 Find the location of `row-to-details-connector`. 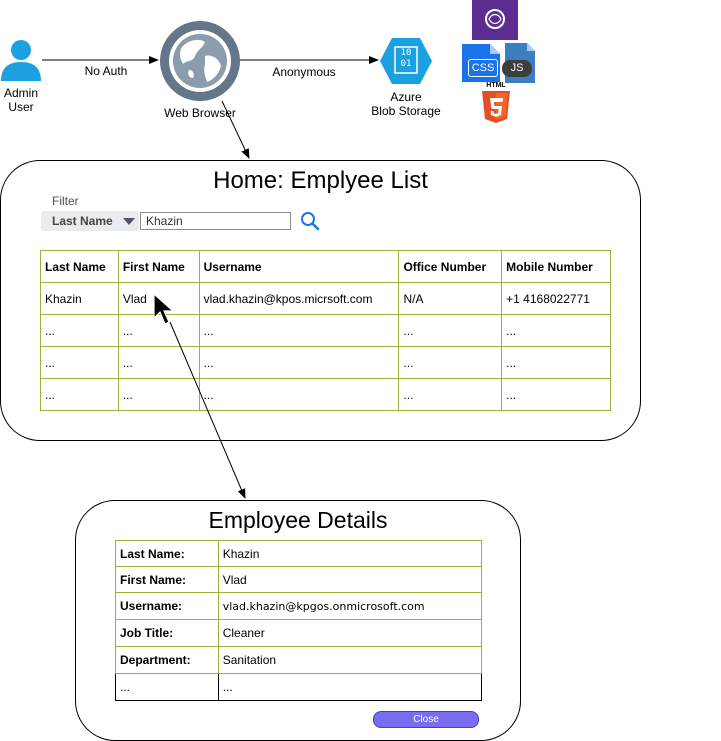

row-to-details-connector is located at coordinates (207, 410).